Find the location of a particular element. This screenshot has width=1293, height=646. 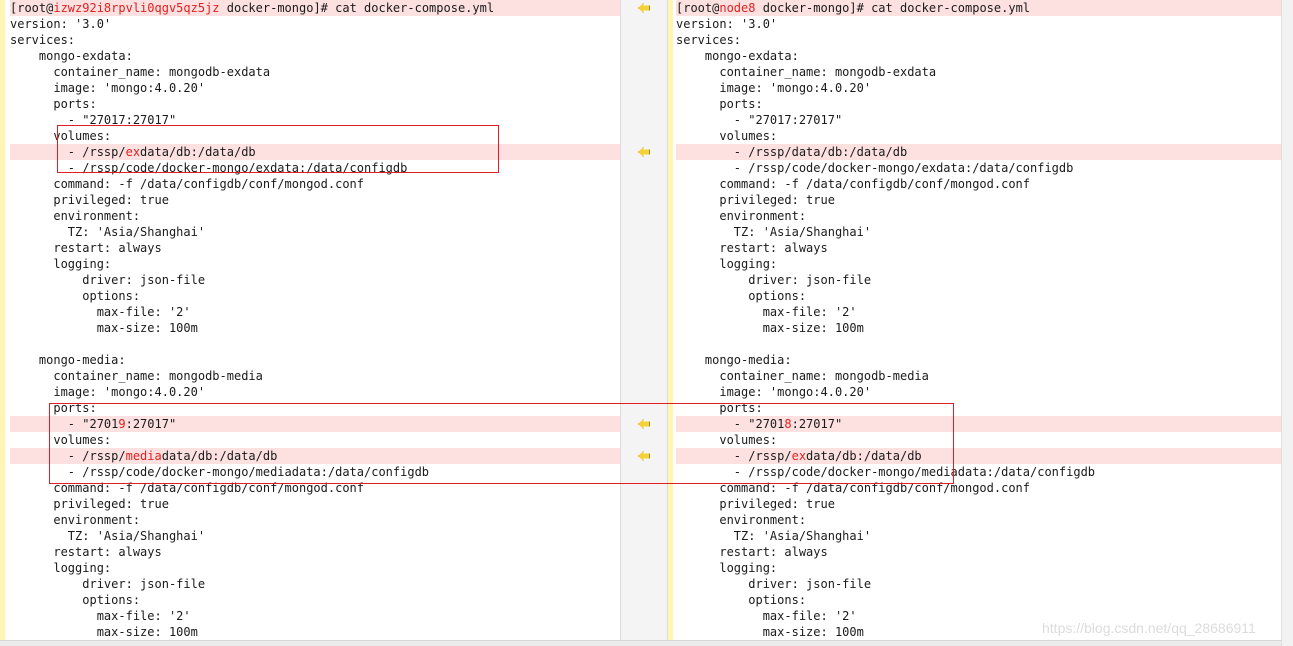

code-line: - /rssp/mediadata/db:/data/db is located at coordinates (315, 456).